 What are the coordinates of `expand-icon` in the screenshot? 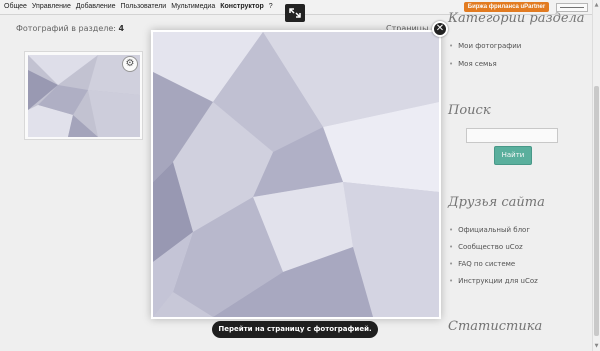 It's located at (295, 13).